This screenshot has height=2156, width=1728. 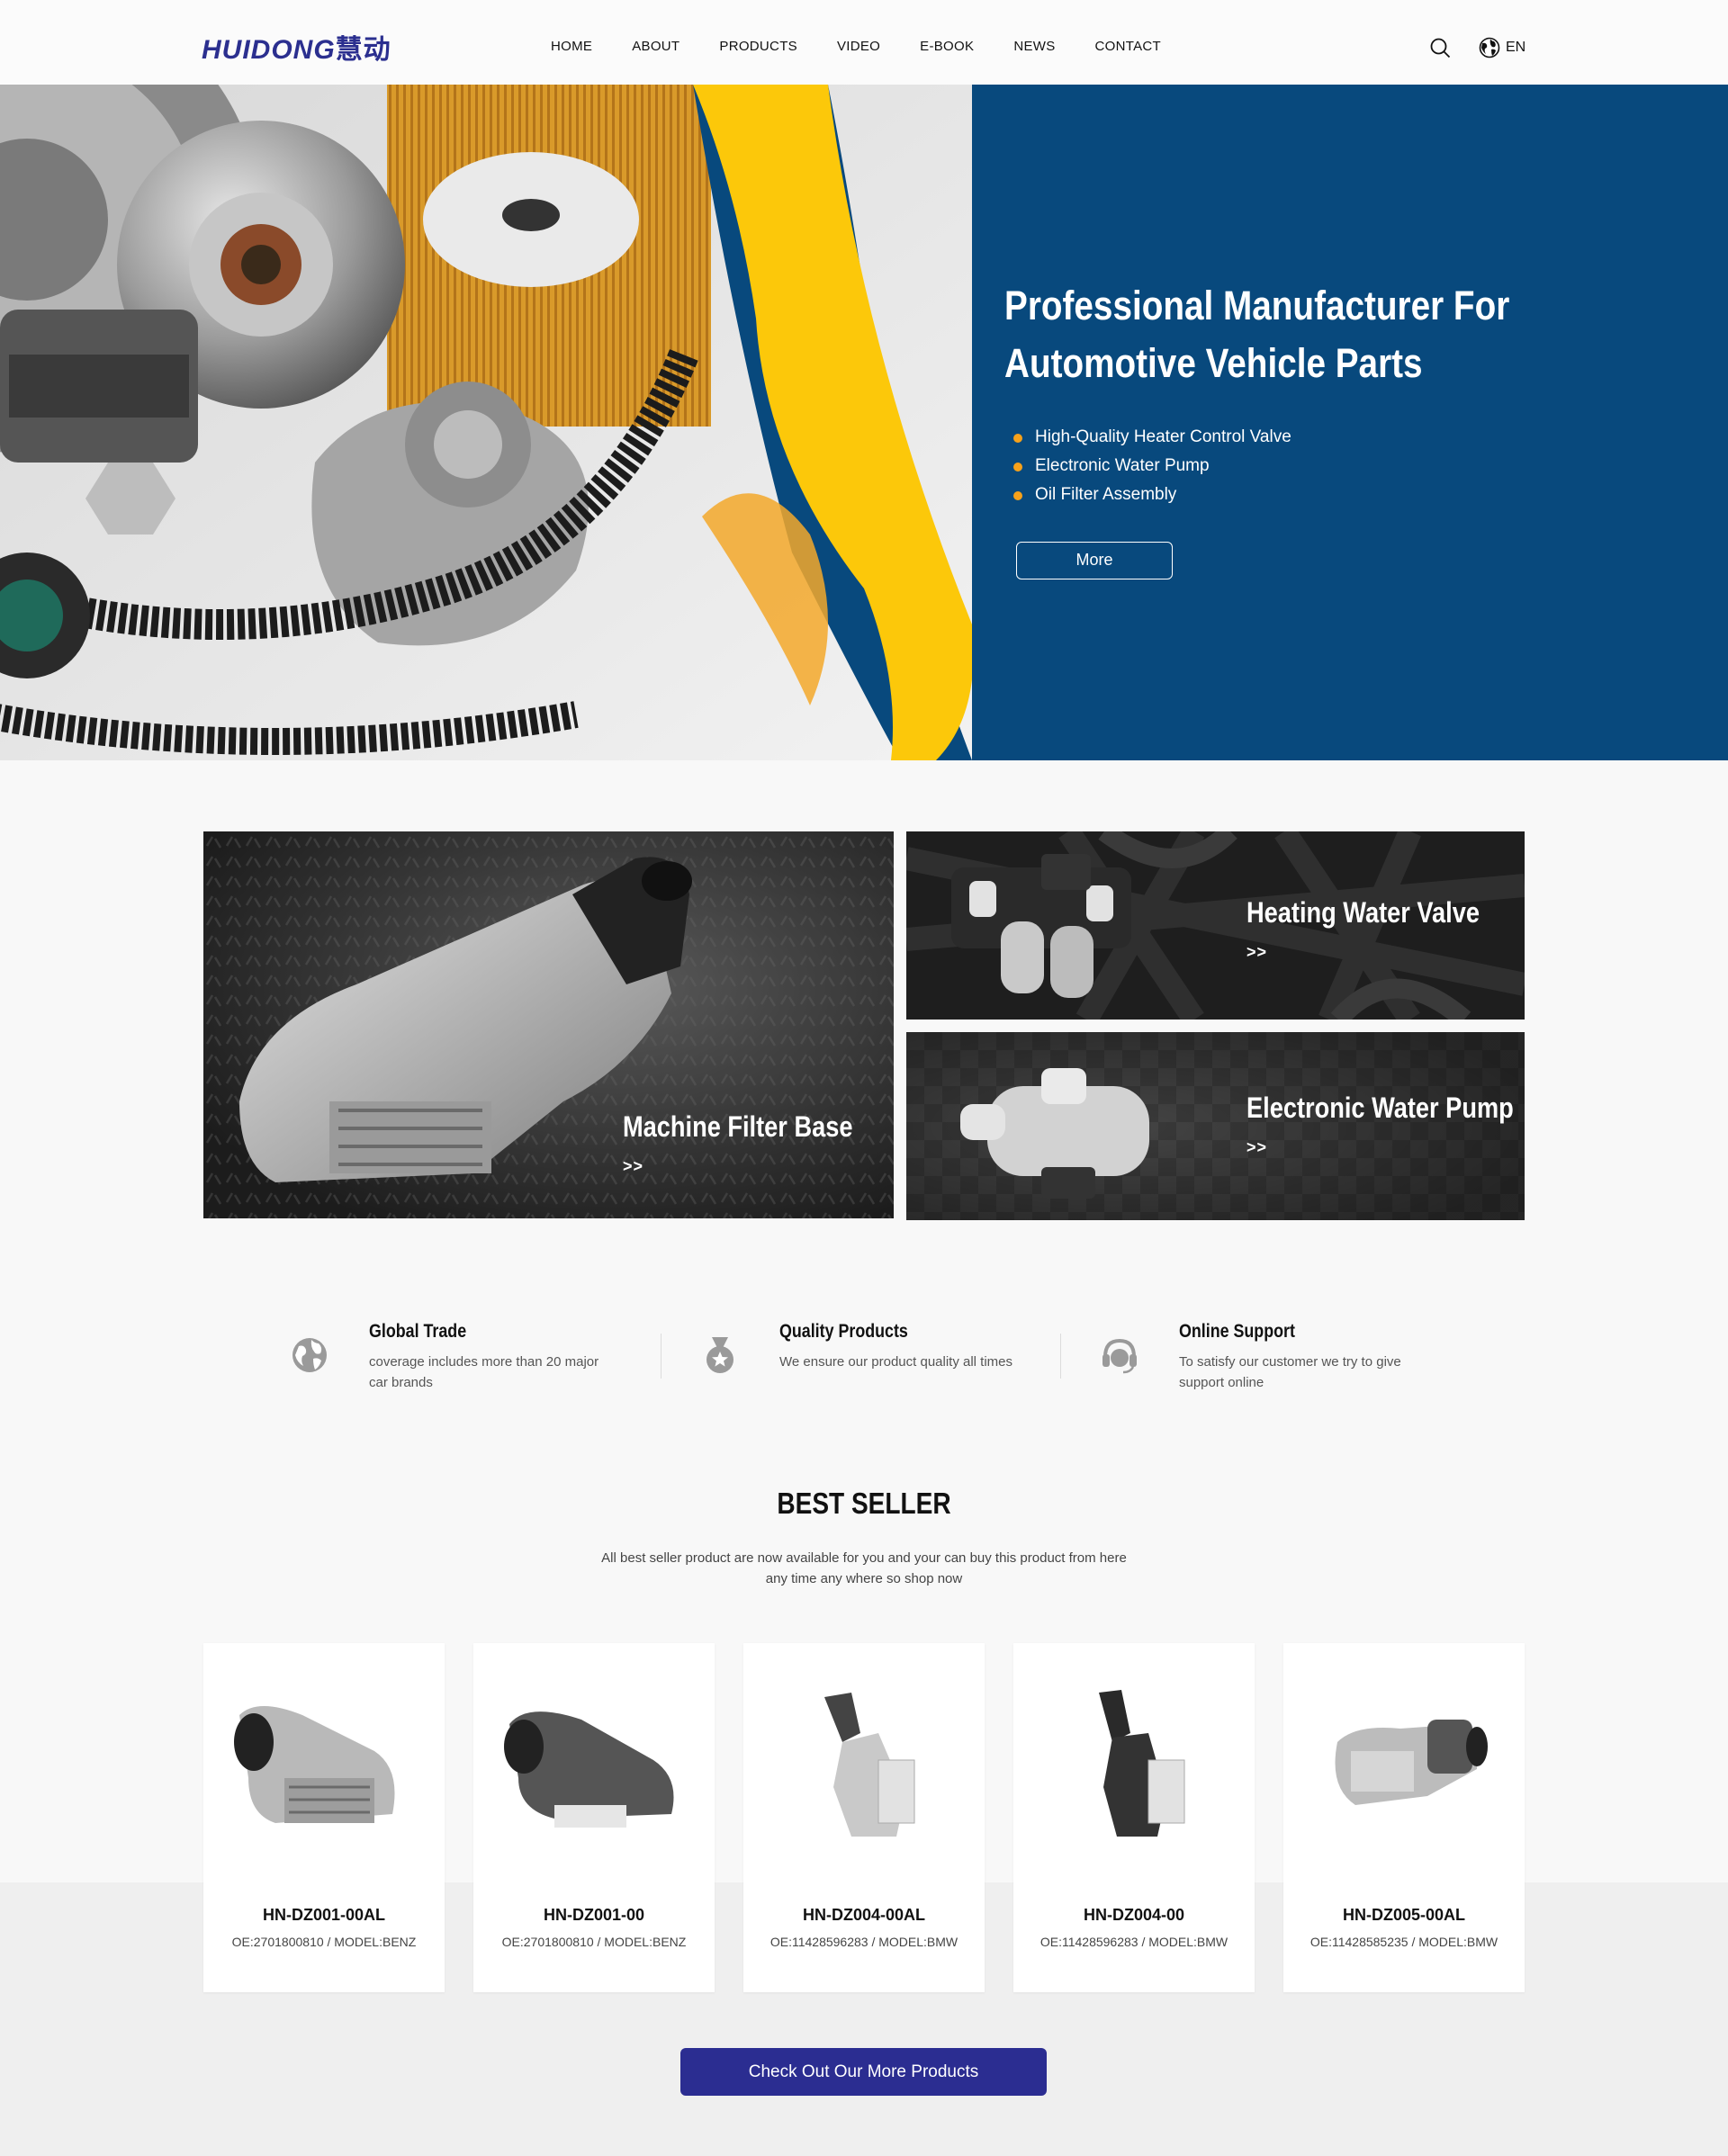 What do you see at coordinates (758, 46) in the screenshot?
I see `nav-products: PRODUCTS` at bounding box center [758, 46].